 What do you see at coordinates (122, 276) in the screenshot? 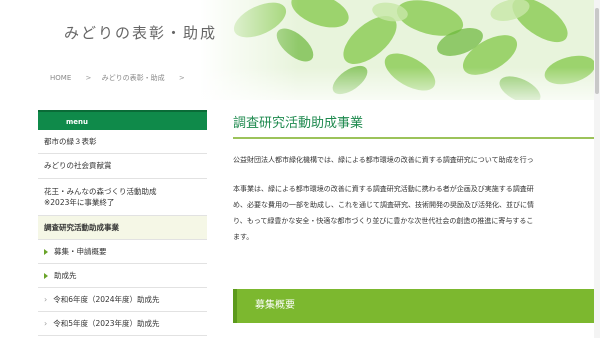
I see `sidebar-subitem-grantees: 助成先` at bounding box center [122, 276].